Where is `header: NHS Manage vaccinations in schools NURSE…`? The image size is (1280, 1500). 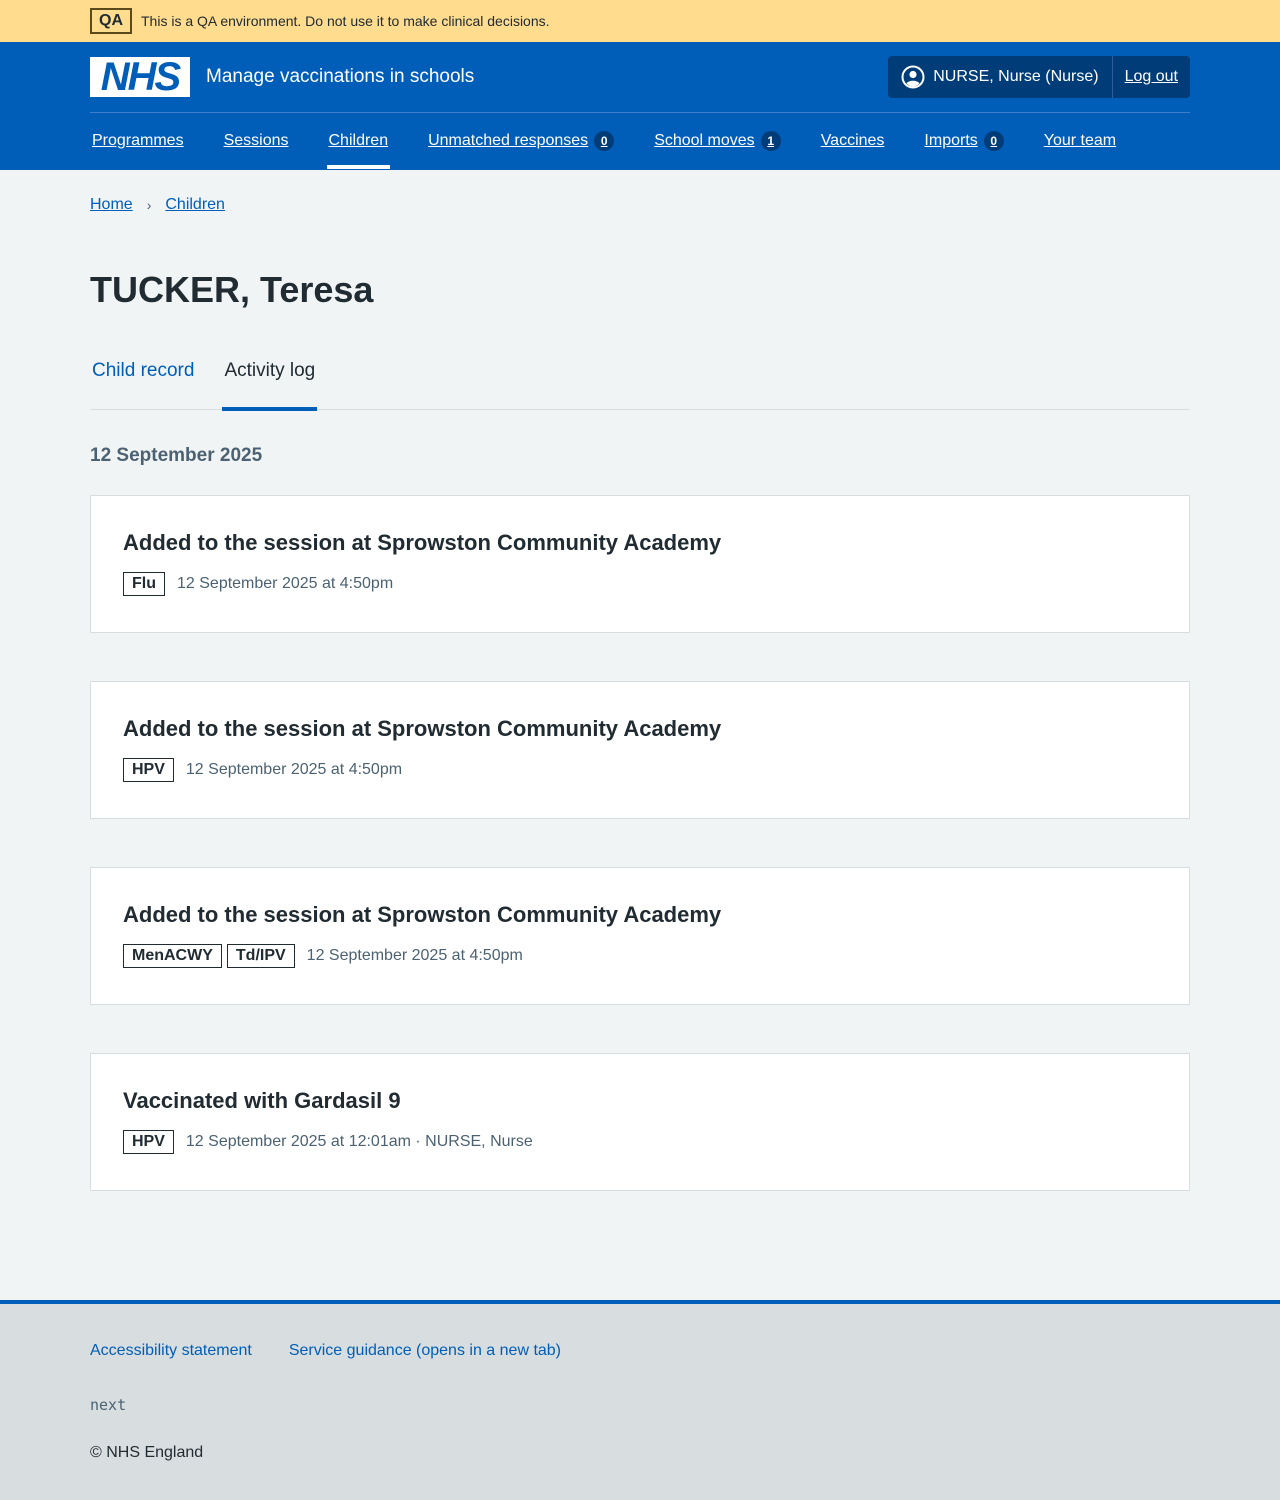
header: NHS Manage vaccinations in schools NURSE… is located at coordinates (640, 106).